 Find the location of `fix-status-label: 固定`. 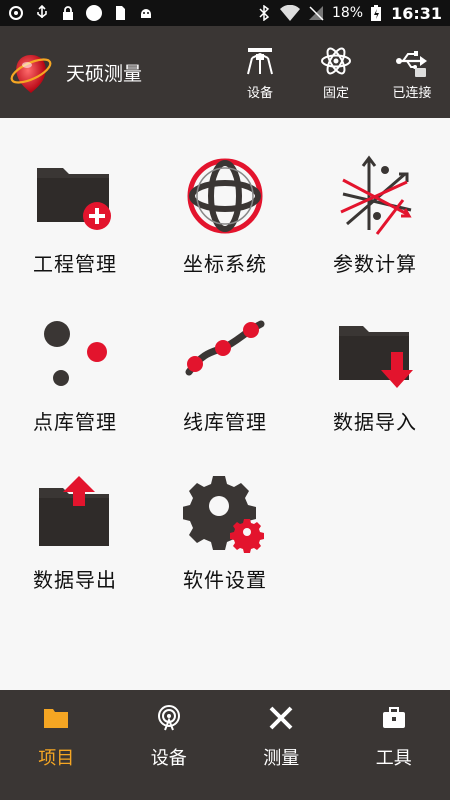

fix-status-label: 固定 is located at coordinates (335, 93).